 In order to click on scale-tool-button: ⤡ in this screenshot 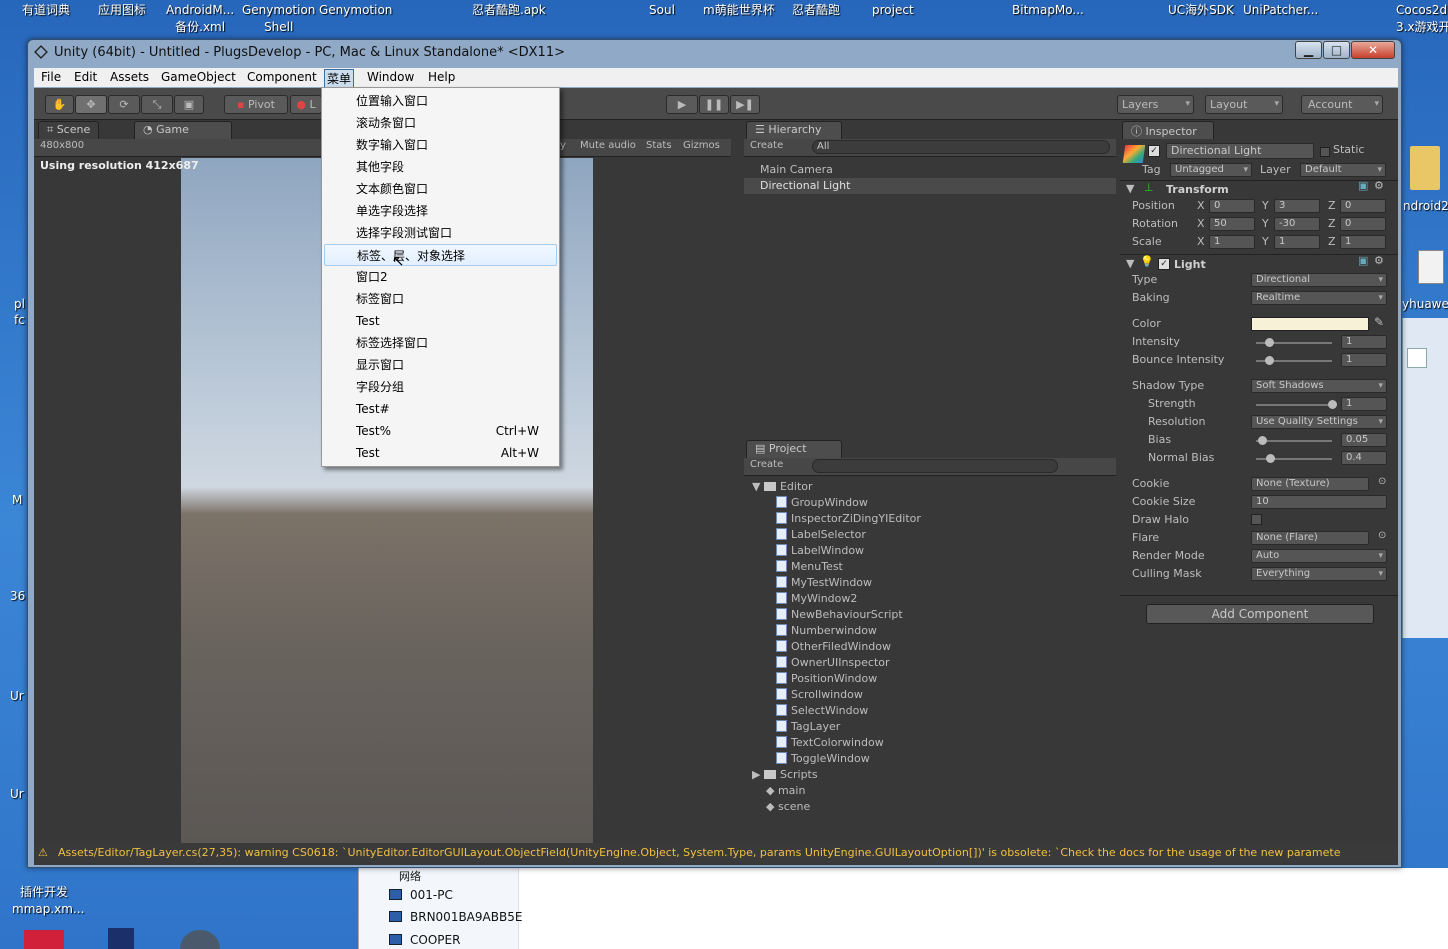, I will do `click(157, 104)`.